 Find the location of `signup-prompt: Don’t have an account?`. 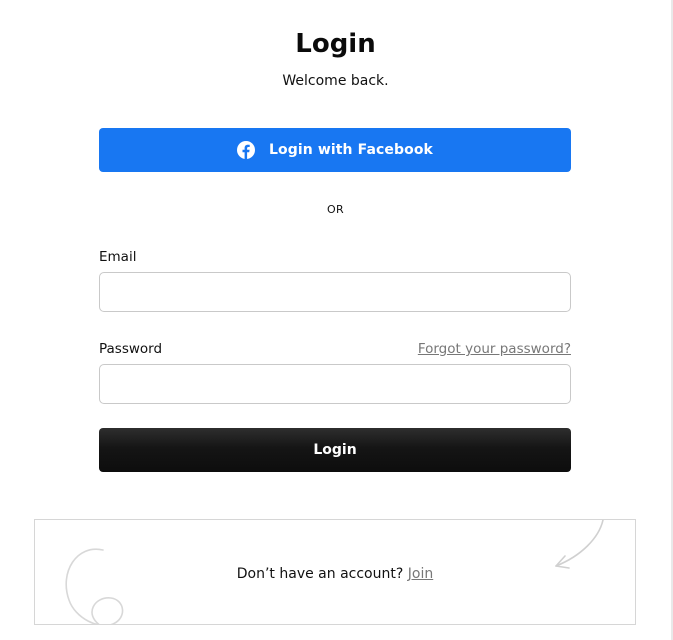

signup-prompt: Don’t have an account? is located at coordinates (320, 574).